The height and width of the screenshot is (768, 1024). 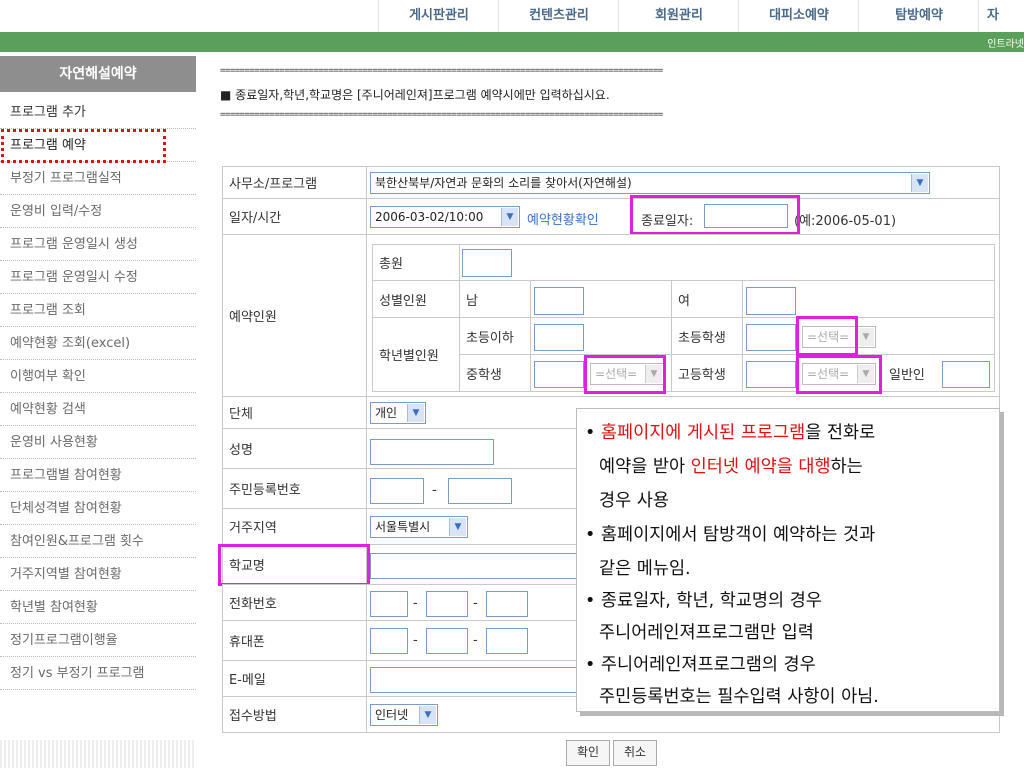 I want to click on tab-partial: 자, so click(x=1001, y=16).